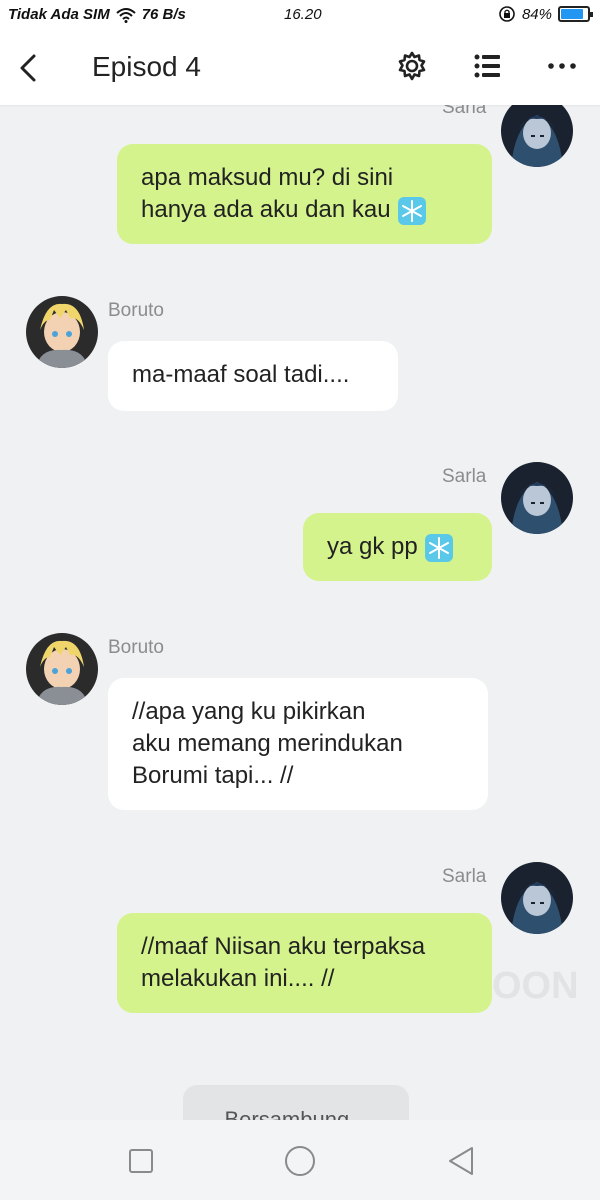 This screenshot has width=600, height=1200. I want to click on system-navbar, so click(300, 1160).